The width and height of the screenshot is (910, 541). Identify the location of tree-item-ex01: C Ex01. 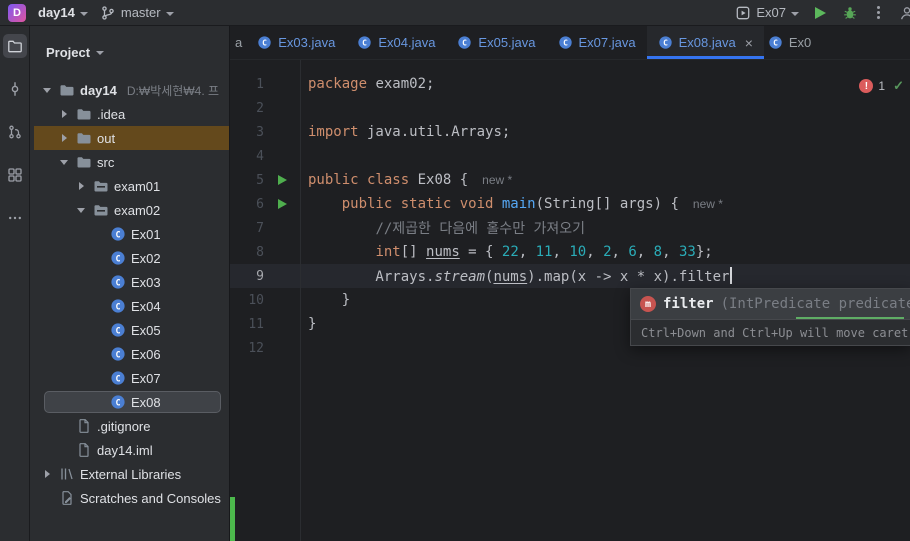
(129, 234).